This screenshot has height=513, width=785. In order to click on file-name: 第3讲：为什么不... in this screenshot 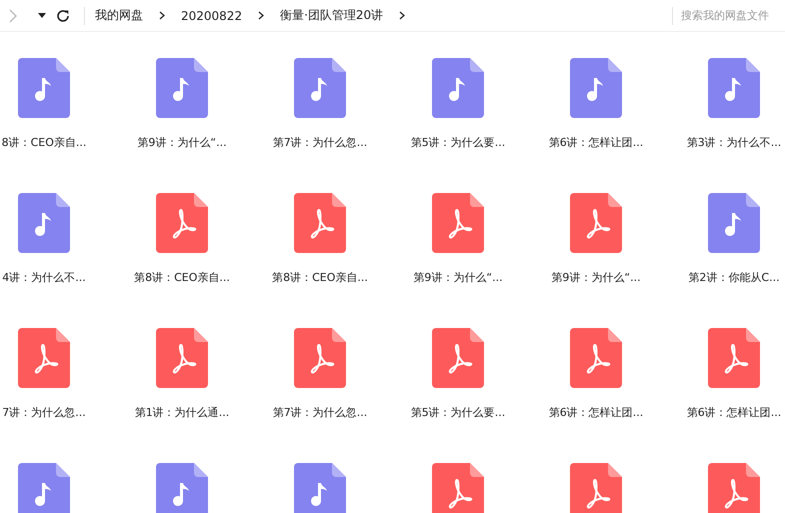, I will do `click(734, 142)`.